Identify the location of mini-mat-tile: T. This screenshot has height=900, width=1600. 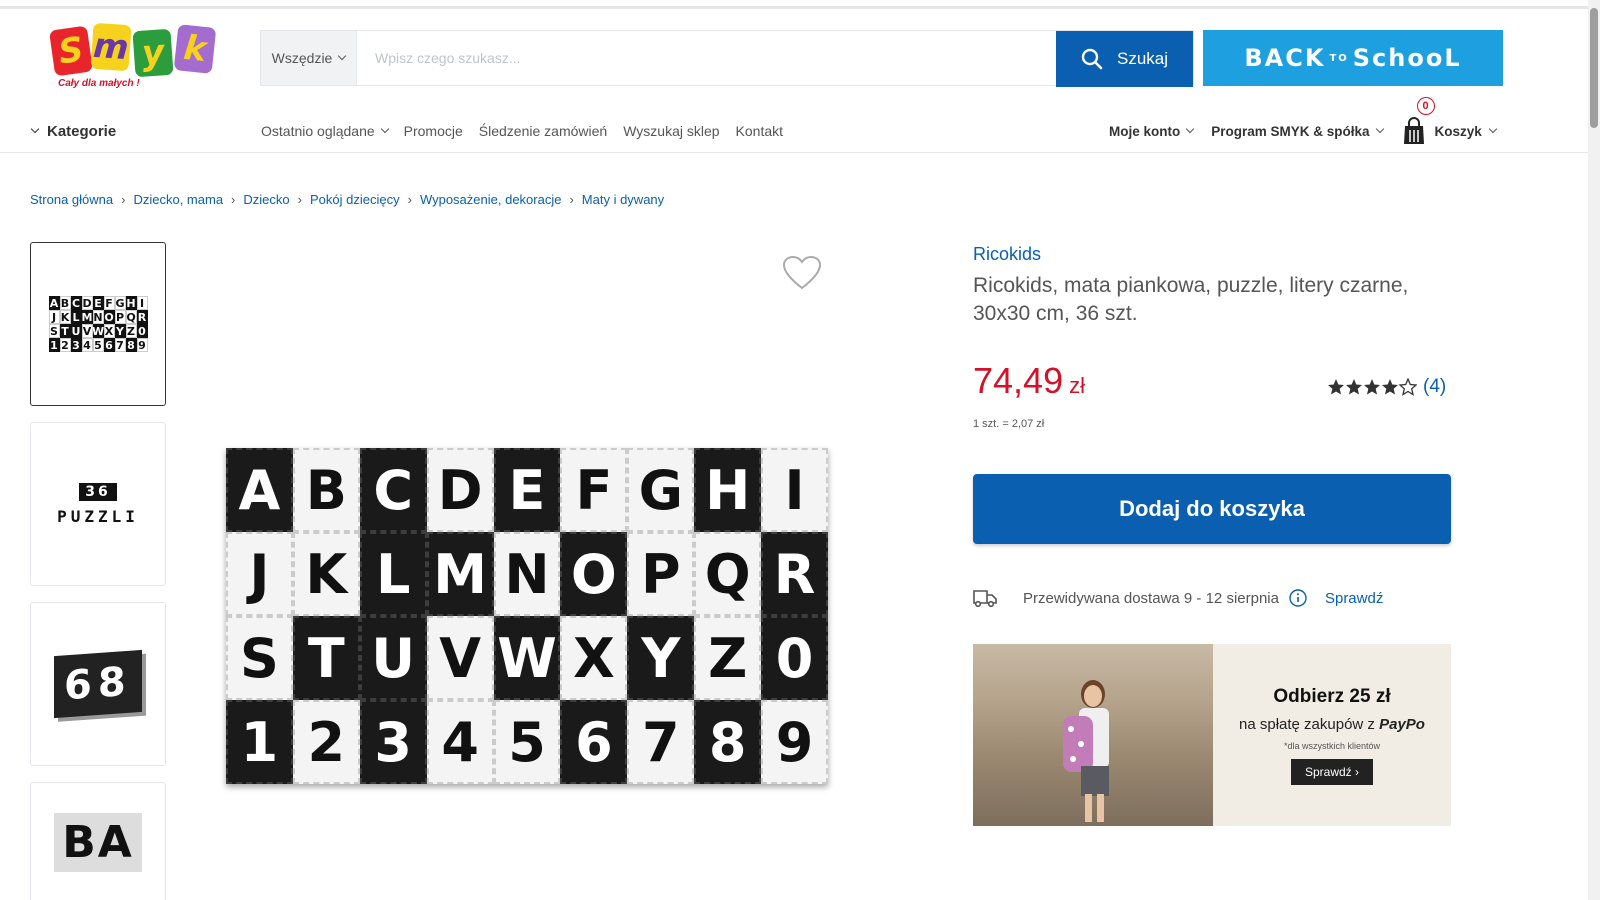
(65, 331).